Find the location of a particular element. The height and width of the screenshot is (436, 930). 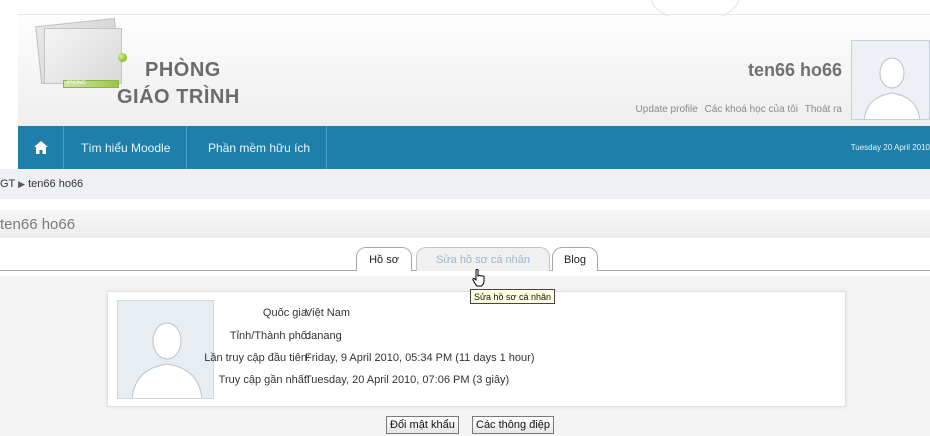

home-icon is located at coordinates (40, 147).